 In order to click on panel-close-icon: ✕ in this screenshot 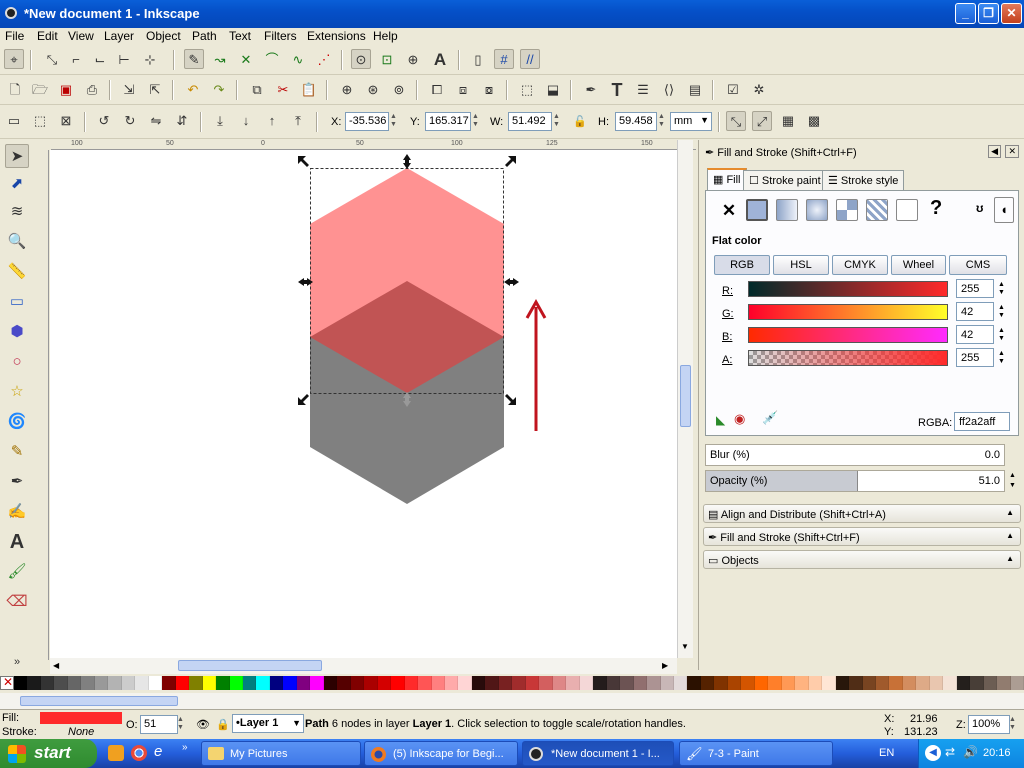, I will do `click(1012, 151)`.